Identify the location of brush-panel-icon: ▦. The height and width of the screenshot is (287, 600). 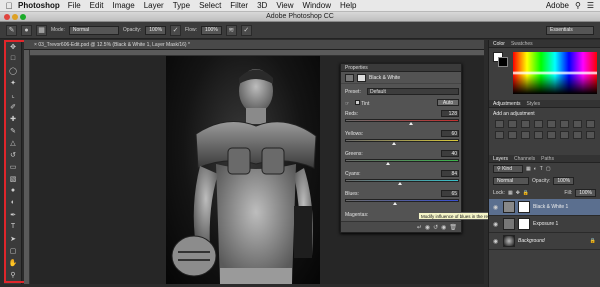
(41, 30).